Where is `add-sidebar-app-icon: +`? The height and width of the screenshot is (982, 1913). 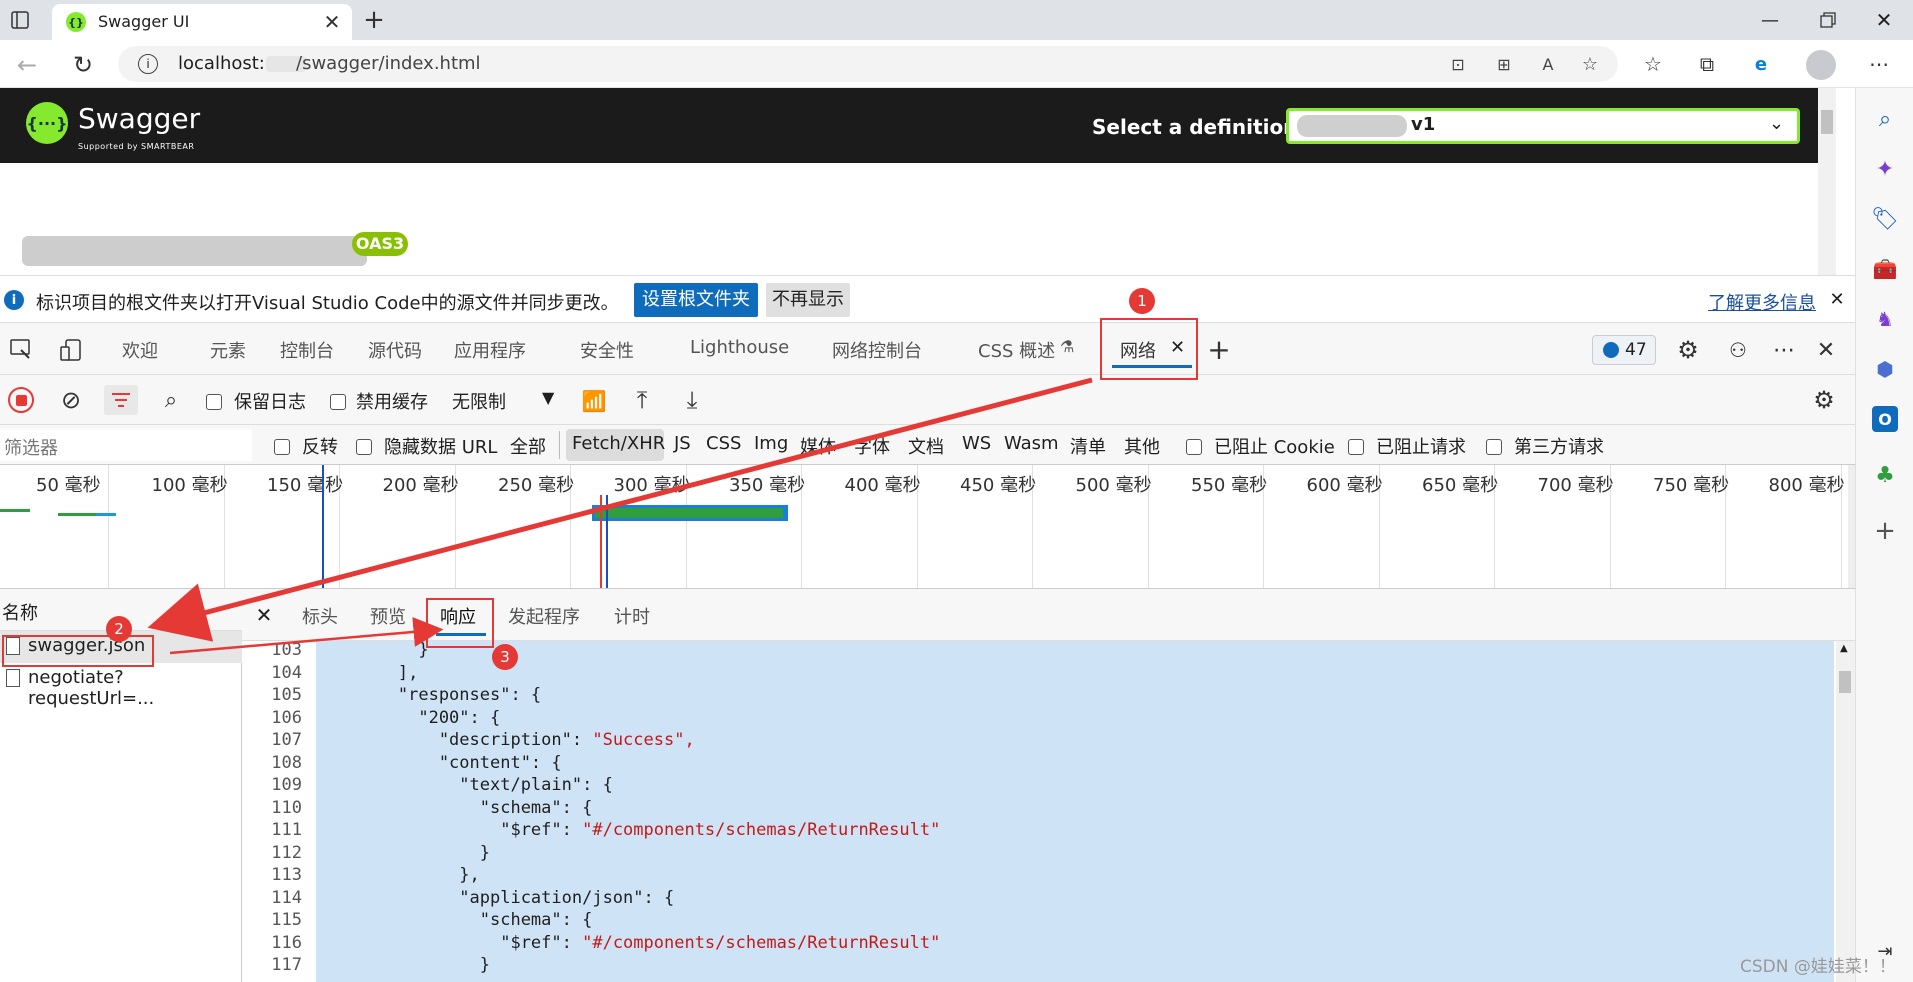
add-sidebar-app-icon: + is located at coordinates (1885, 531).